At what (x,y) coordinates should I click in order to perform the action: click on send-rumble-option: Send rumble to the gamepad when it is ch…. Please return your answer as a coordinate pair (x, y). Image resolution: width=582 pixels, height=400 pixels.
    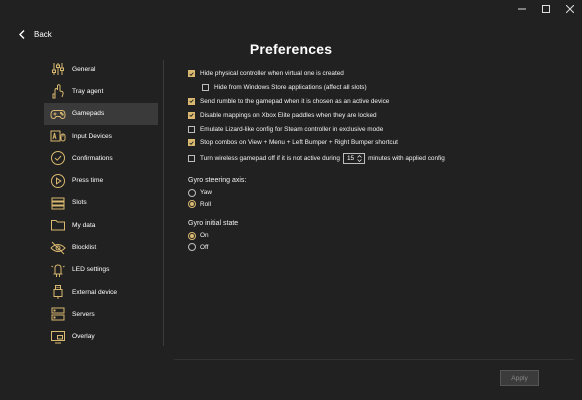
    Looking at the image, I should click on (378, 102).